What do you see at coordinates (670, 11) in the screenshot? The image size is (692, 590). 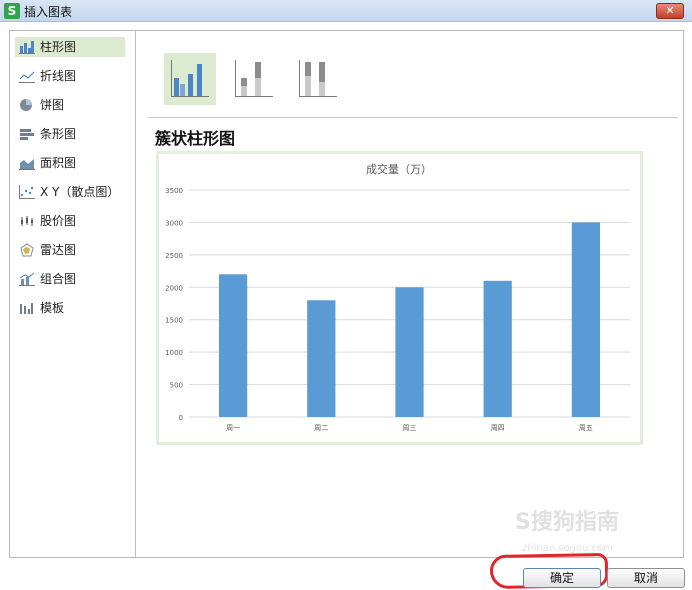 I see `close-button: ✕` at bounding box center [670, 11].